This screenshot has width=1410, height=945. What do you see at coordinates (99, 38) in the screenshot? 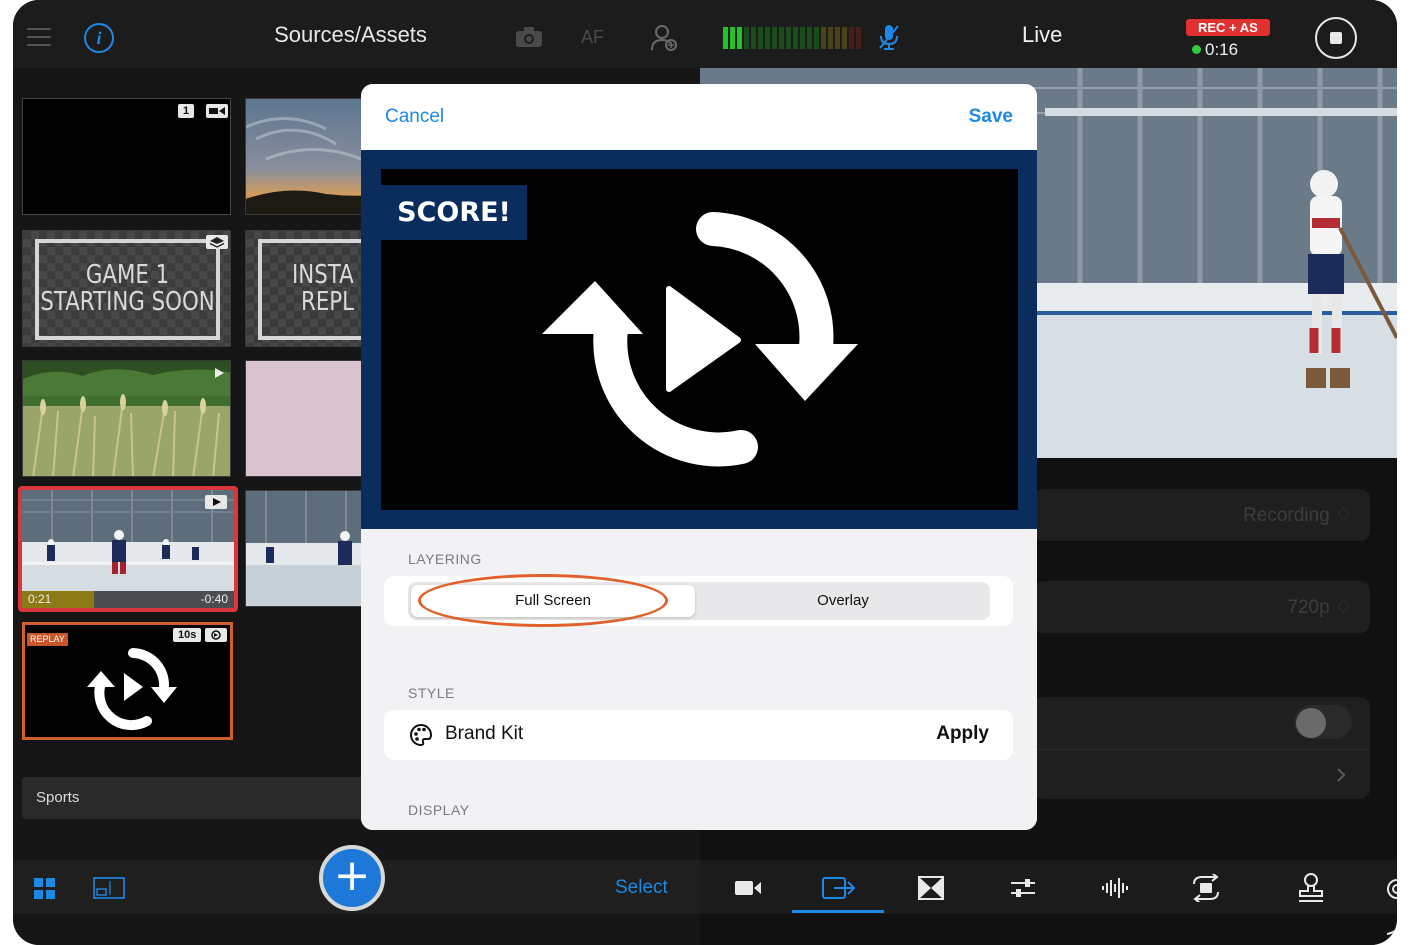
I see `info-icon: i` at bounding box center [99, 38].